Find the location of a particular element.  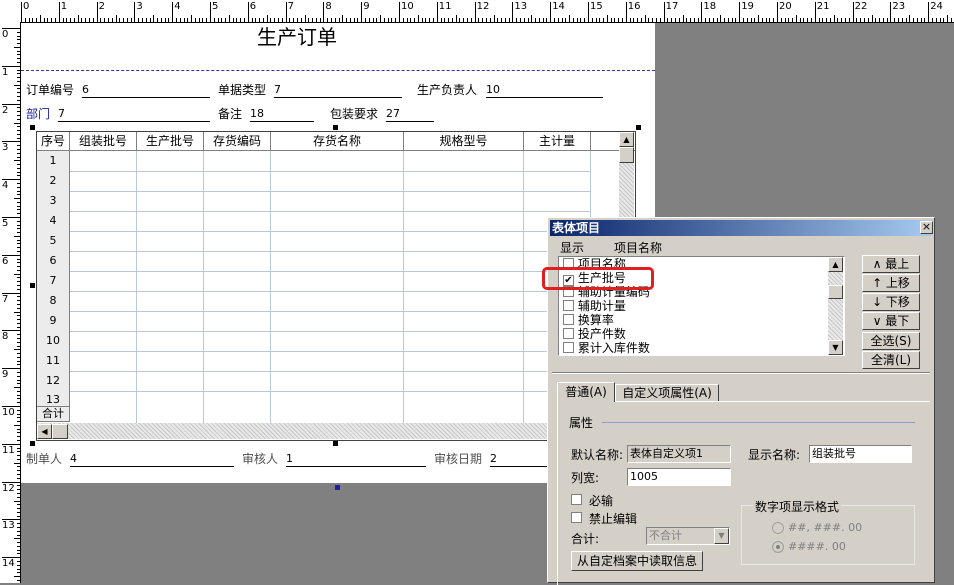

col-header-unit: 主计量 is located at coordinates (557, 141).